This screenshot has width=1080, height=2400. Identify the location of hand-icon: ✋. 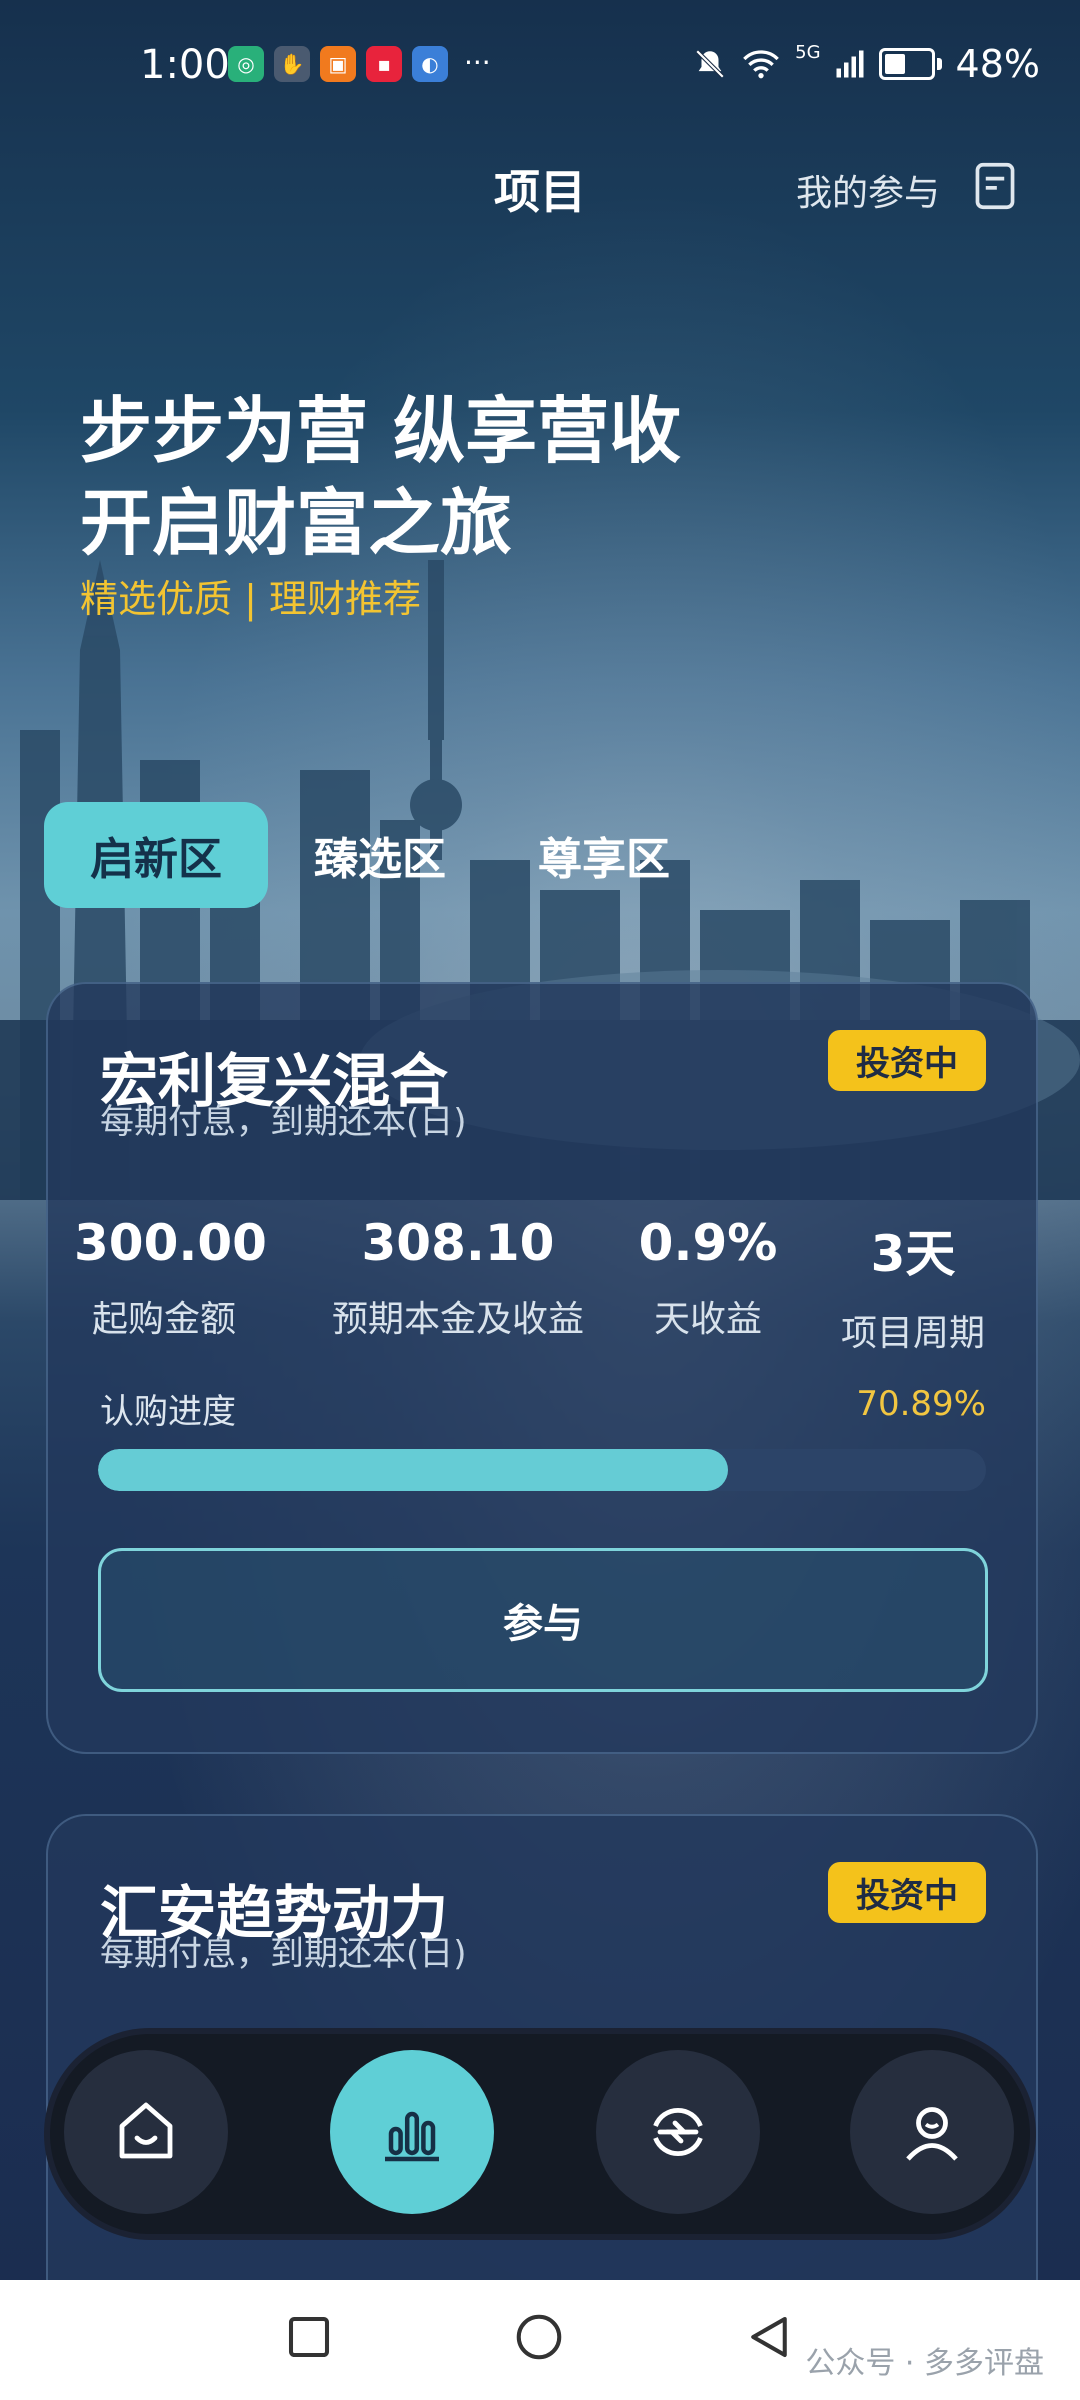
(292, 64).